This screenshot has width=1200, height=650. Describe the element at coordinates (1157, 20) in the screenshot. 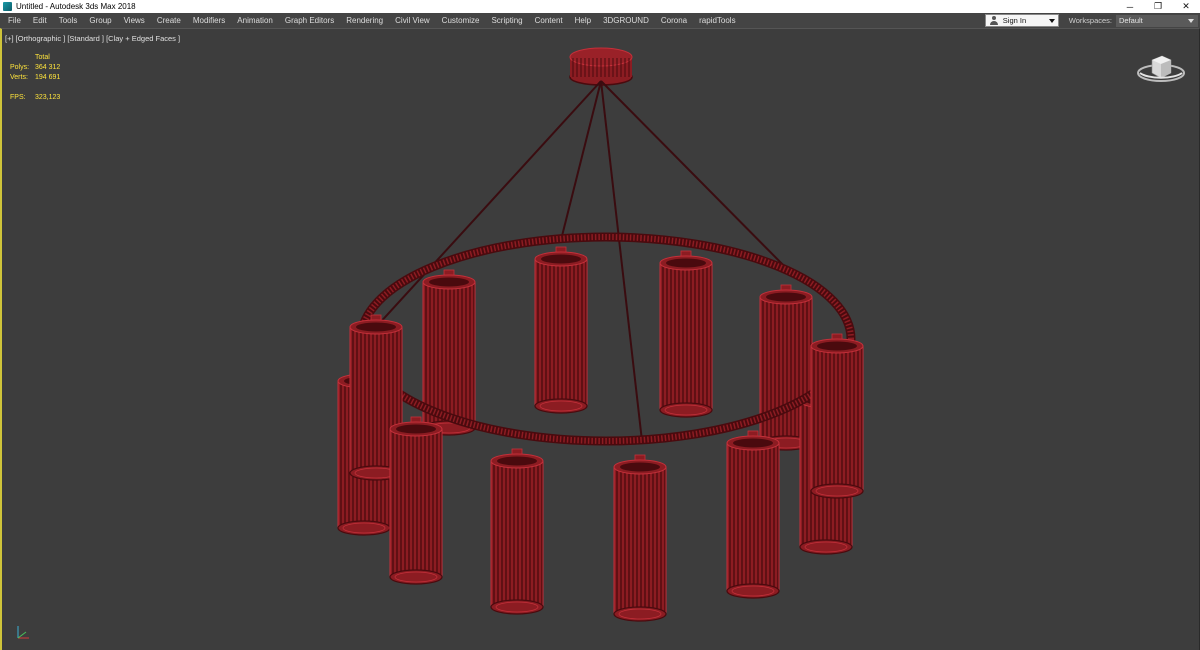

I see `workspace-select: Default` at that location.